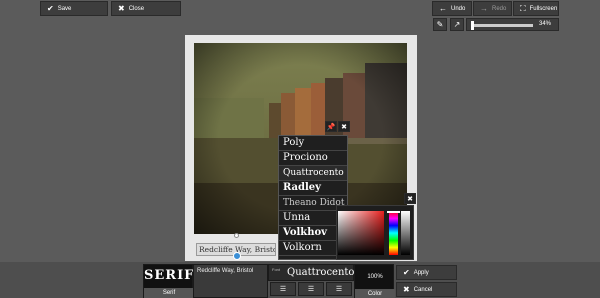  What do you see at coordinates (421, 272) in the screenshot?
I see `apply-label: Apply` at bounding box center [421, 272].